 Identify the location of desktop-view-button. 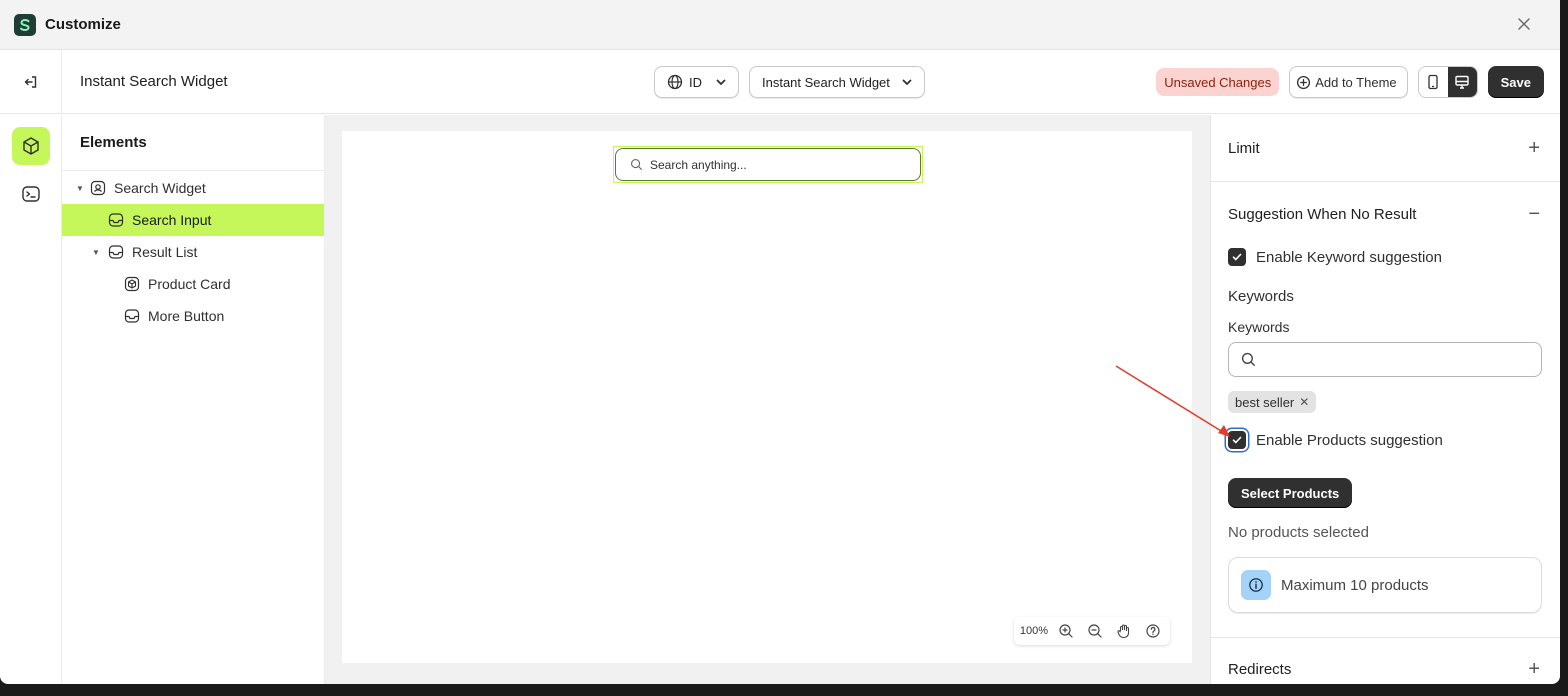
(1462, 82).